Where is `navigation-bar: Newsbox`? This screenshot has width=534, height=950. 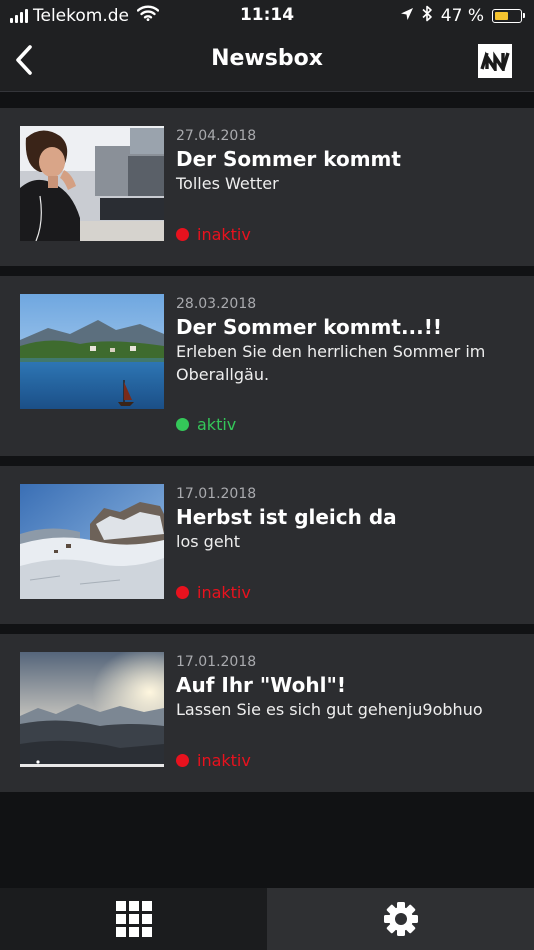 navigation-bar: Newsbox is located at coordinates (267, 61).